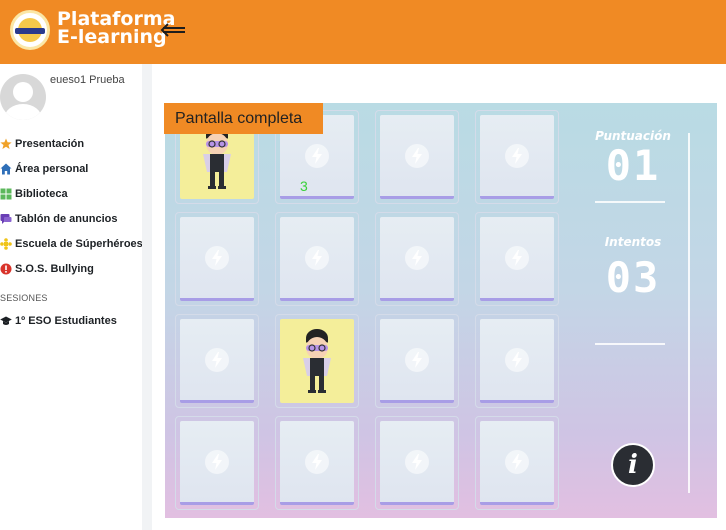 The image size is (726, 530). What do you see at coordinates (633, 277) in the screenshot?
I see `attempts-value: 03` at bounding box center [633, 277].